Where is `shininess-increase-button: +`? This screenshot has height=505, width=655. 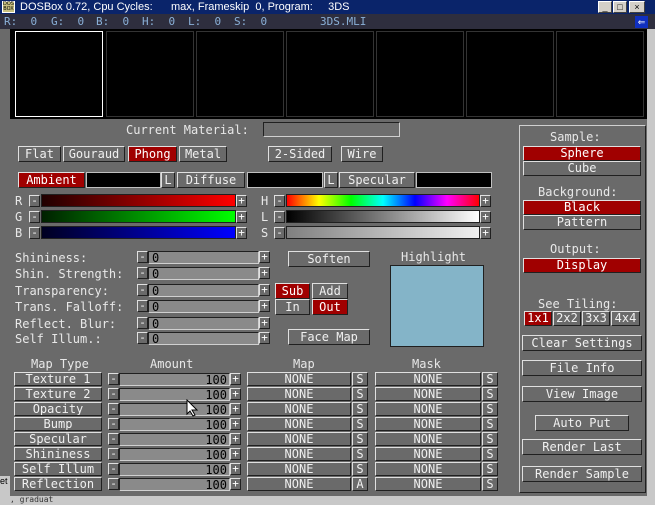
shininess-increase-button: + is located at coordinates (264, 257).